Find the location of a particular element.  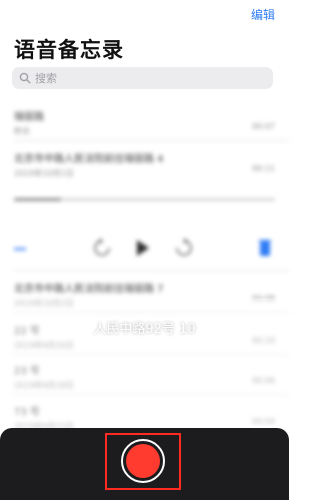

trash-icon is located at coordinates (265, 248).